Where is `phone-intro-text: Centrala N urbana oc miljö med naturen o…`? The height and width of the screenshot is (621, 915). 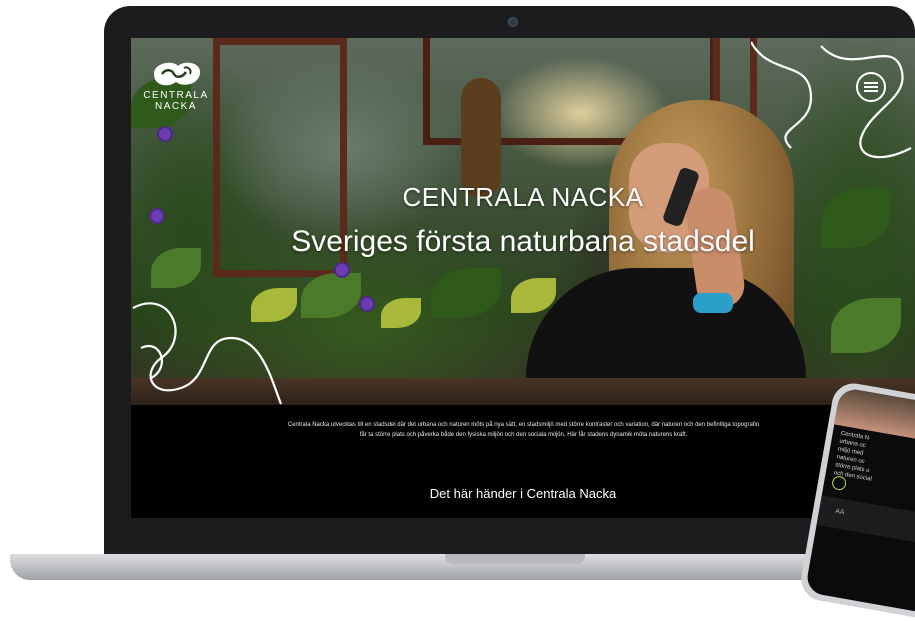
phone-intro-text: Centrala N urbana oc miljö med naturen o… is located at coordinates (874, 464).